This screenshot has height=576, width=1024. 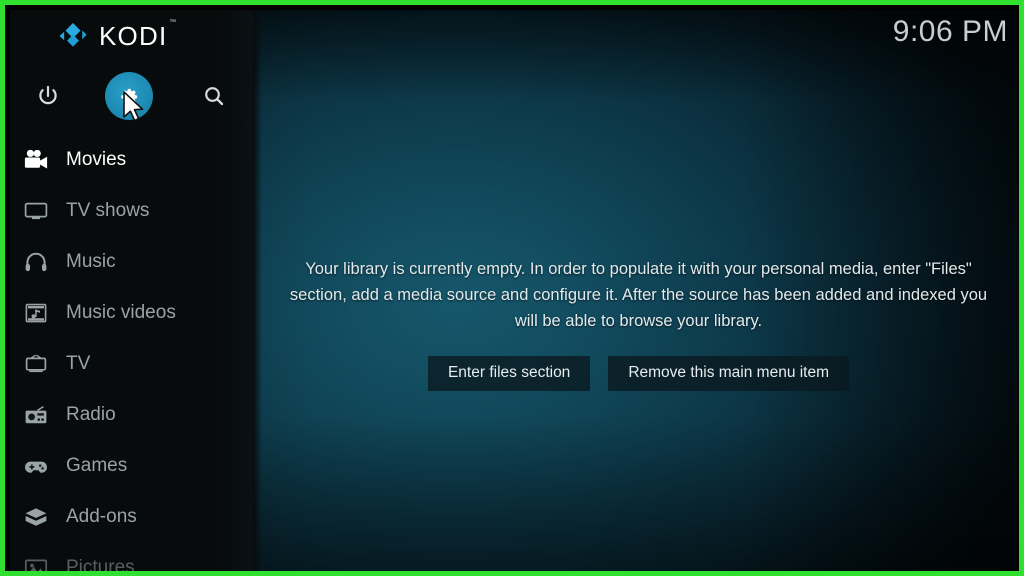 What do you see at coordinates (173, 22) in the screenshot?
I see `trademark-symbol: ™` at bounding box center [173, 22].